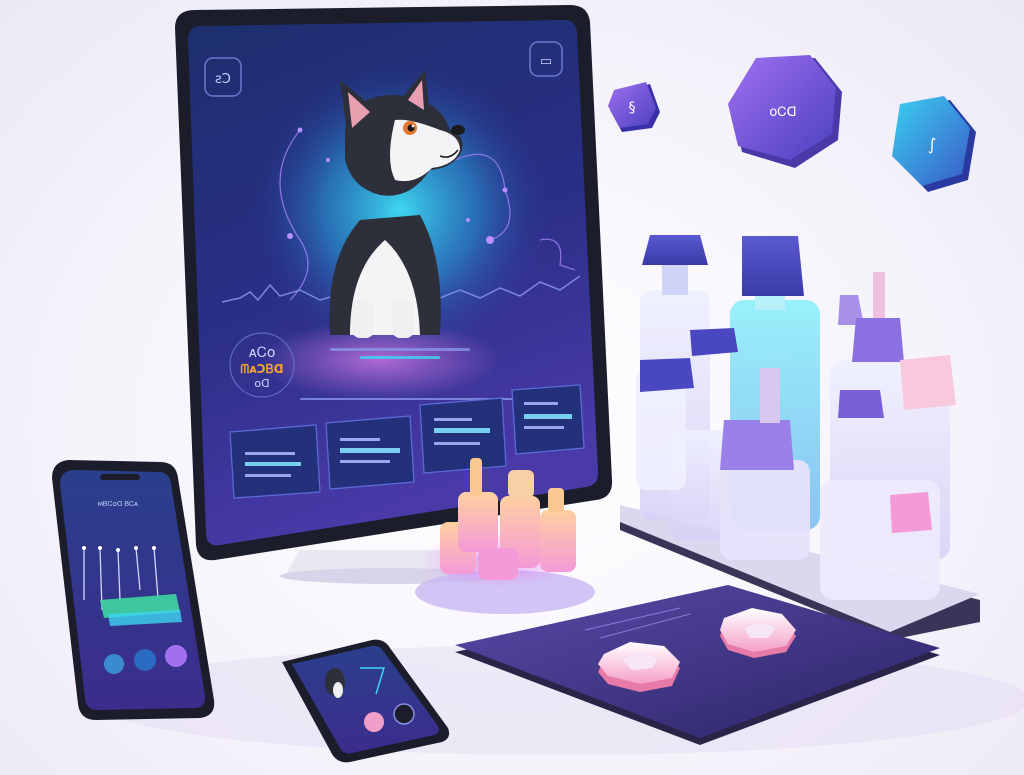 The height and width of the screenshot is (775, 1024). What do you see at coordinates (262, 353) in the screenshot?
I see `score-top: ᴀᏟᴏ` at bounding box center [262, 353].